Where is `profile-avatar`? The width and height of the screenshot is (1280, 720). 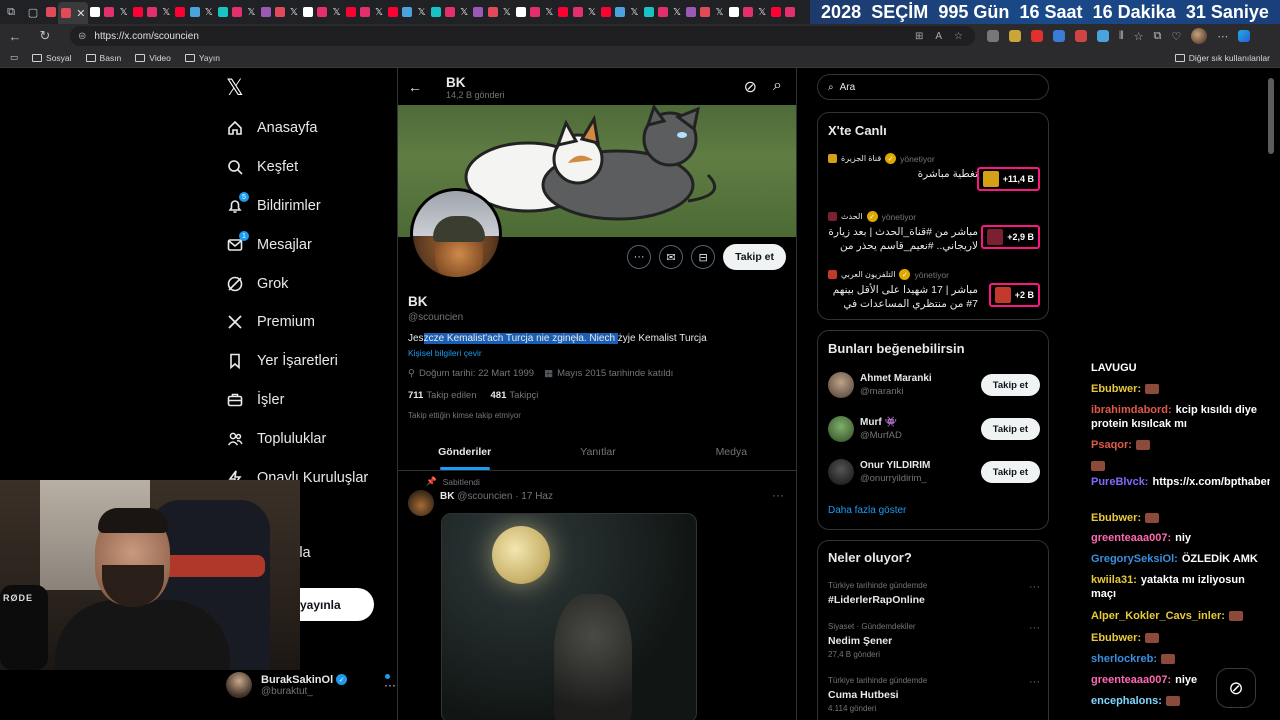
profile-avatar is located at coordinates (456, 234).